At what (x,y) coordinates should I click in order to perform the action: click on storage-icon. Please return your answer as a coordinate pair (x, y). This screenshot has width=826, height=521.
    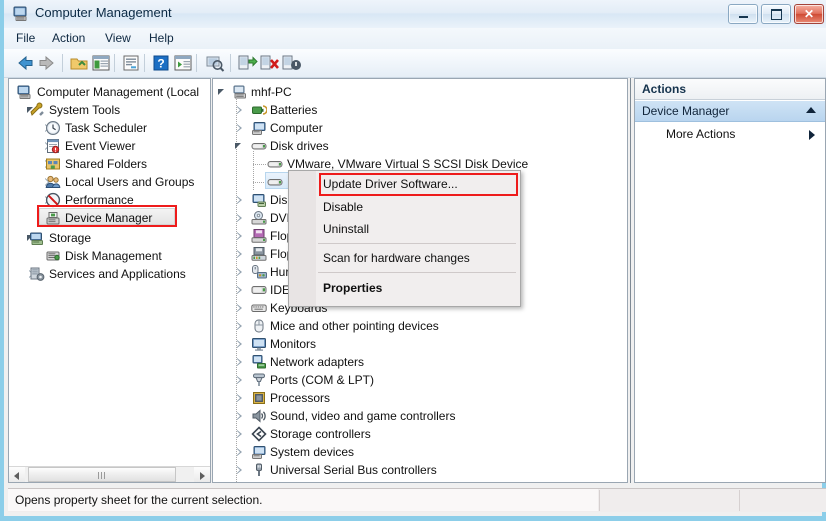
    Looking at the image, I should click on (36, 238).